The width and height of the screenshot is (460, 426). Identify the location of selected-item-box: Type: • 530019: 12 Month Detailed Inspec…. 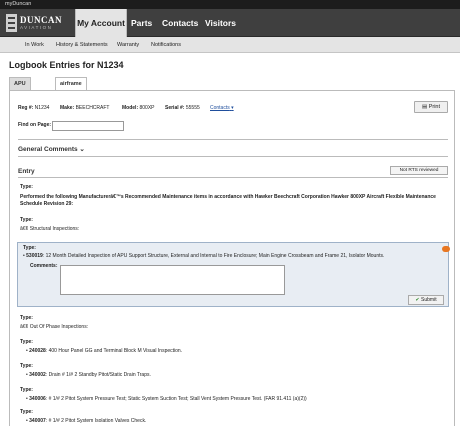
(233, 274).